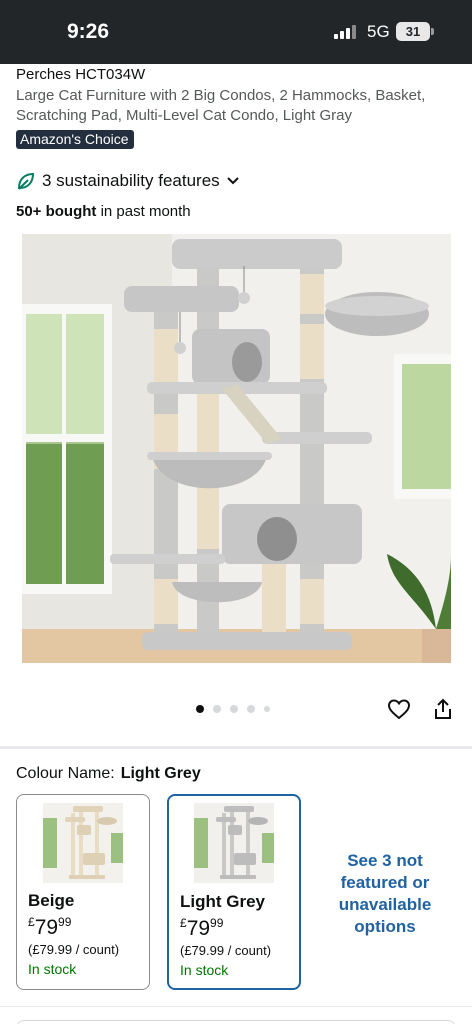 This screenshot has width=472, height=1024. What do you see at coordinates (236, 32) in the screenshot?
I see `status-bar: 9:26 5G 31` at bounding box center [236, 32].